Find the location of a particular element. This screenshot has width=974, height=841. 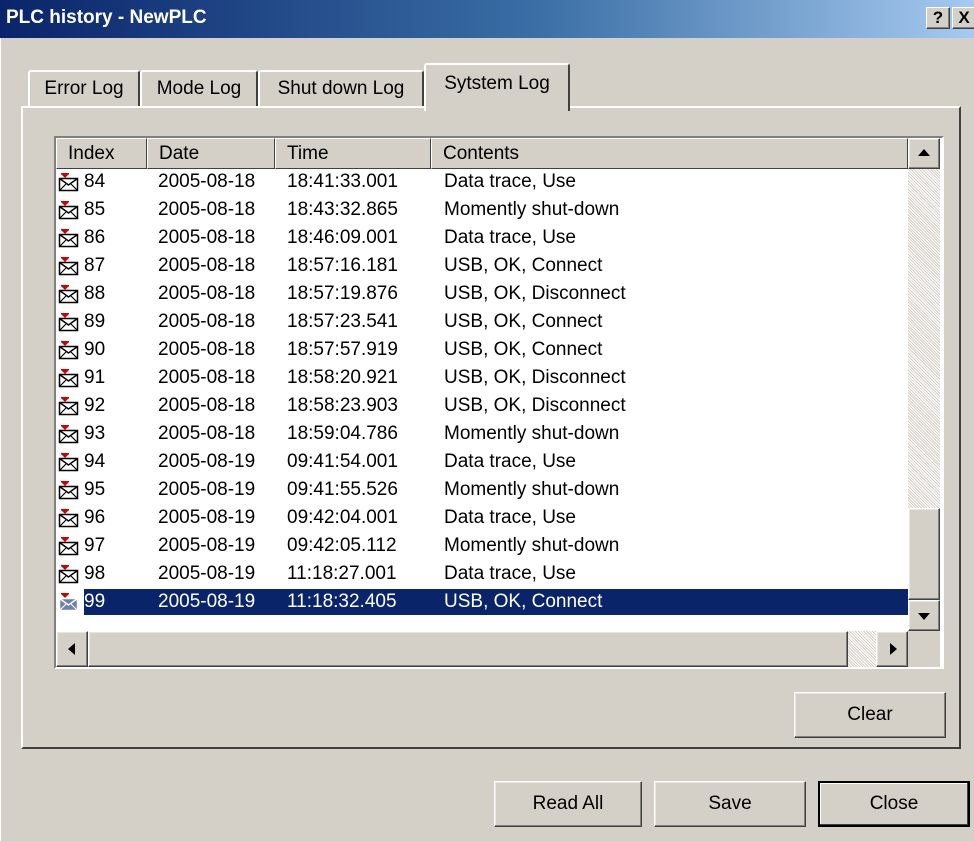

row-time: 09:41:55.526 is located at coordinates (342, 489).